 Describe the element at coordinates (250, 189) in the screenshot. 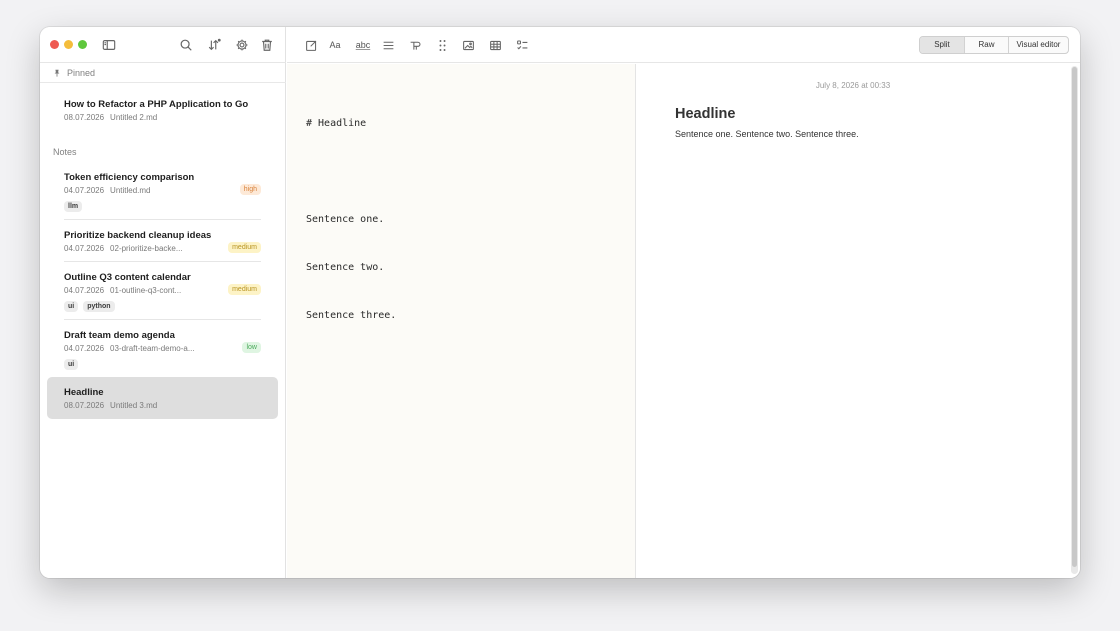

I see `priority-badge: high` at that location.